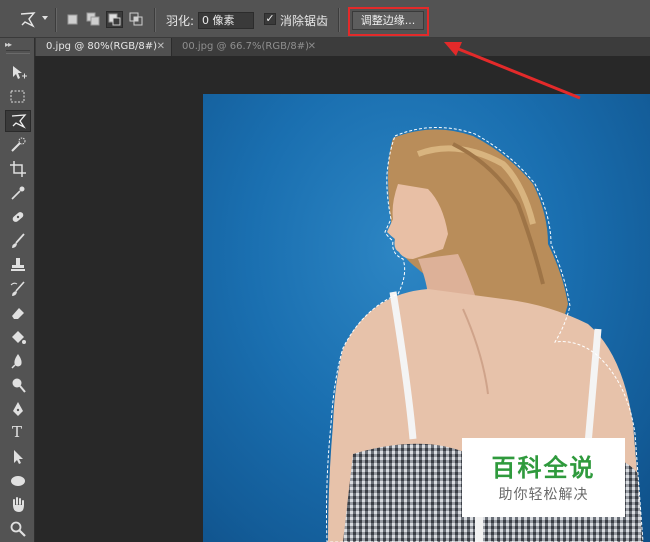 This screenshot has width=650, height=542. Describe the element at coordinates (388, 21) in the screenshot. I see `annotation-highlight-box` at that location.